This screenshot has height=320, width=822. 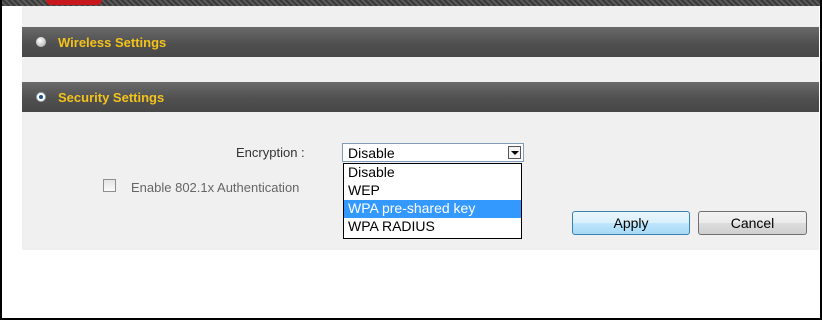 I want to click on security-settings-title: Security Settings, so click(x=111, y=97).